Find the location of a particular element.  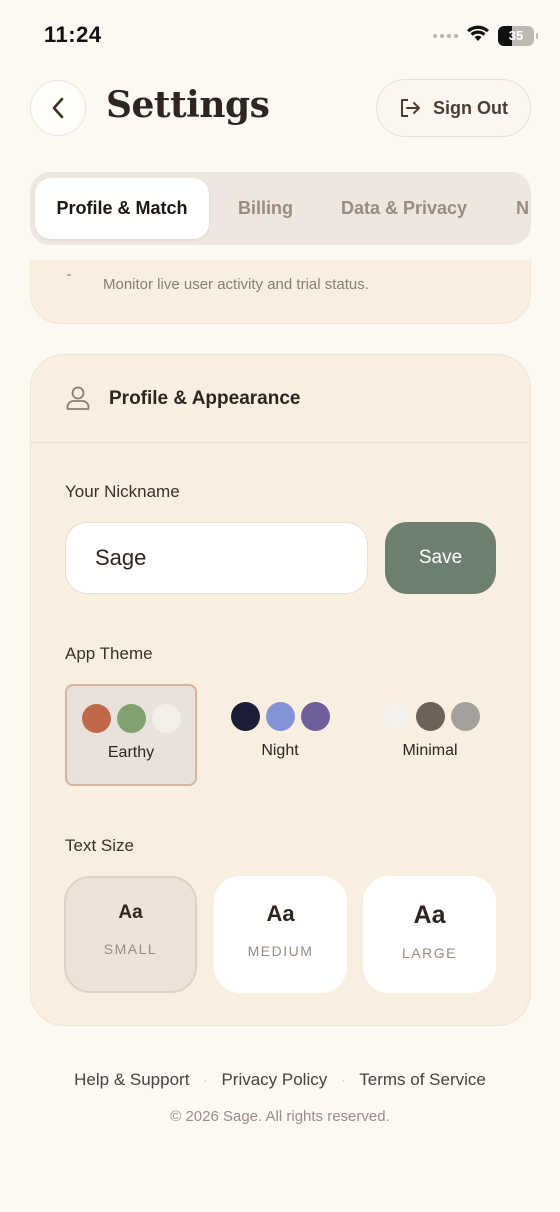

chevron-left-icon is located at coordinates (58, 108).